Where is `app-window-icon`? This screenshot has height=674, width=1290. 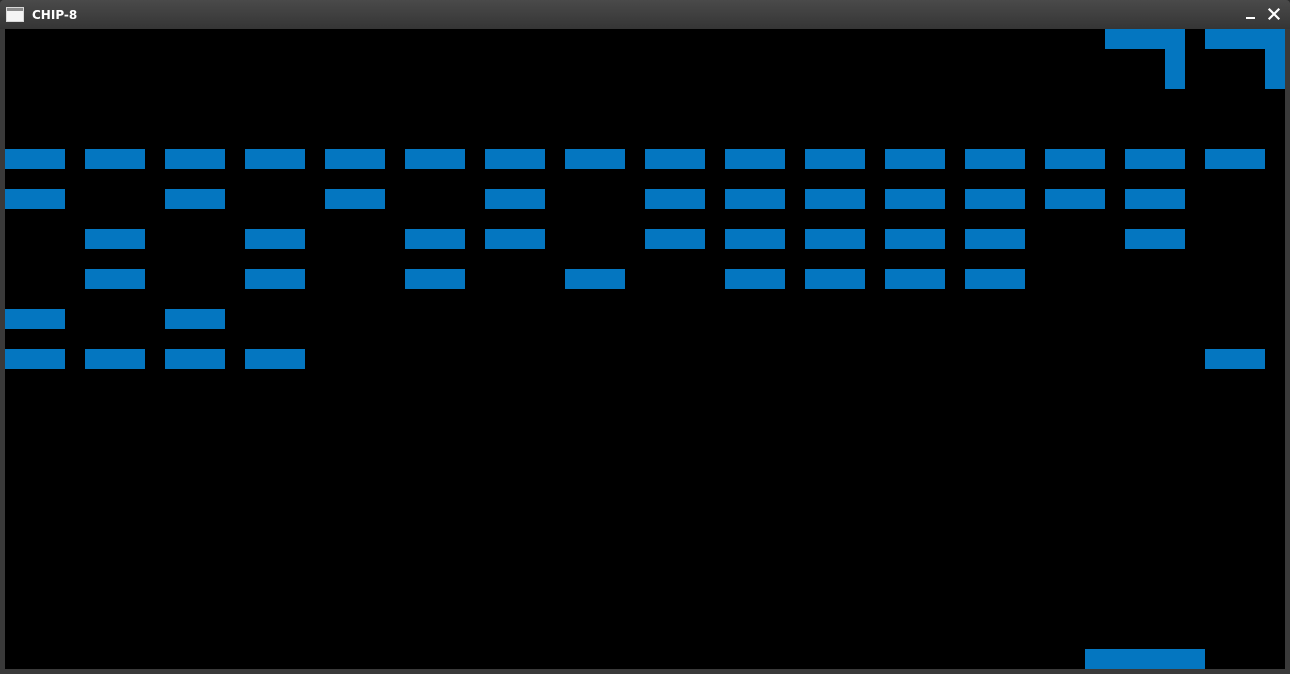
app-window-icon is located at coordinates (15, 14).